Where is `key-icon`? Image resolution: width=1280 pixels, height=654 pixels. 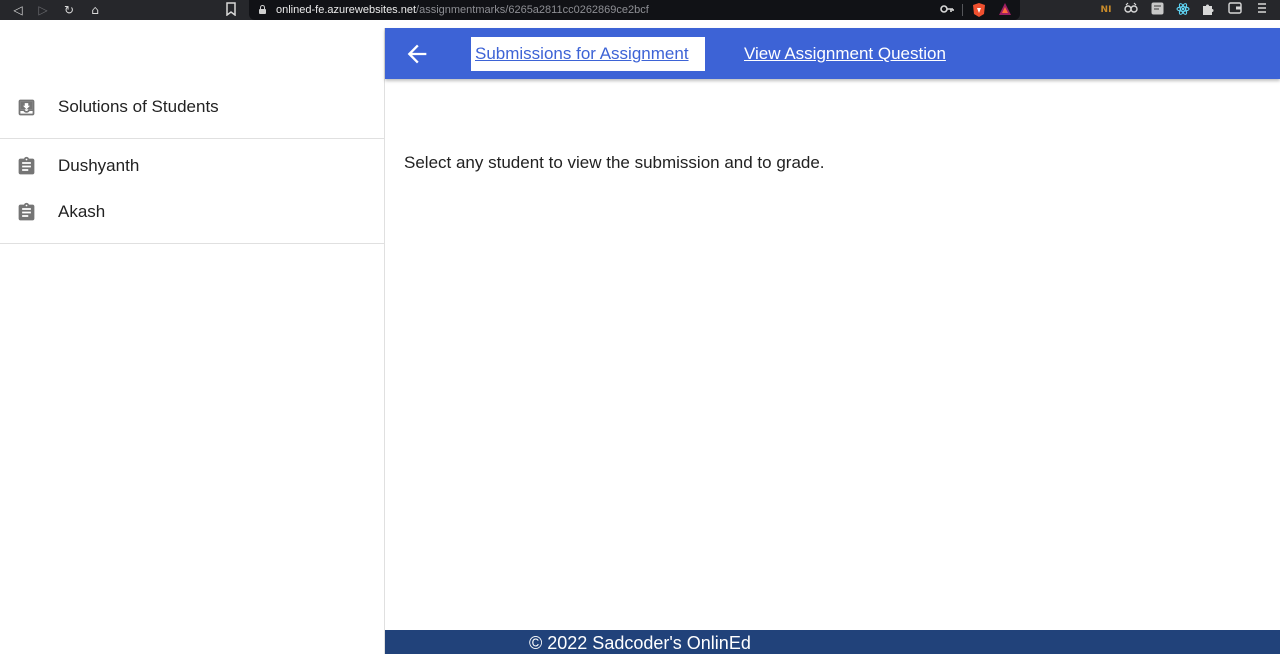
key-icon is located at coordinates (947, 10).